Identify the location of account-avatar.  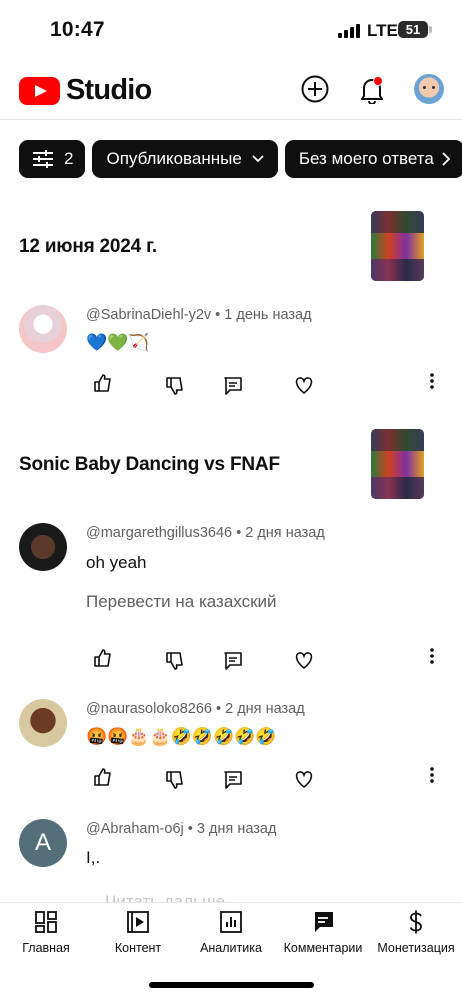
(429, 89).